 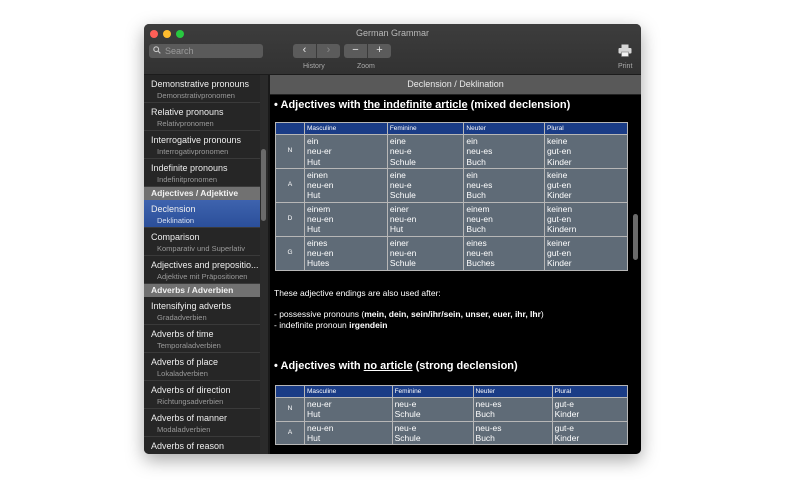 I want to click on chevron-right-icon: ›, so click(x=328, y=50).